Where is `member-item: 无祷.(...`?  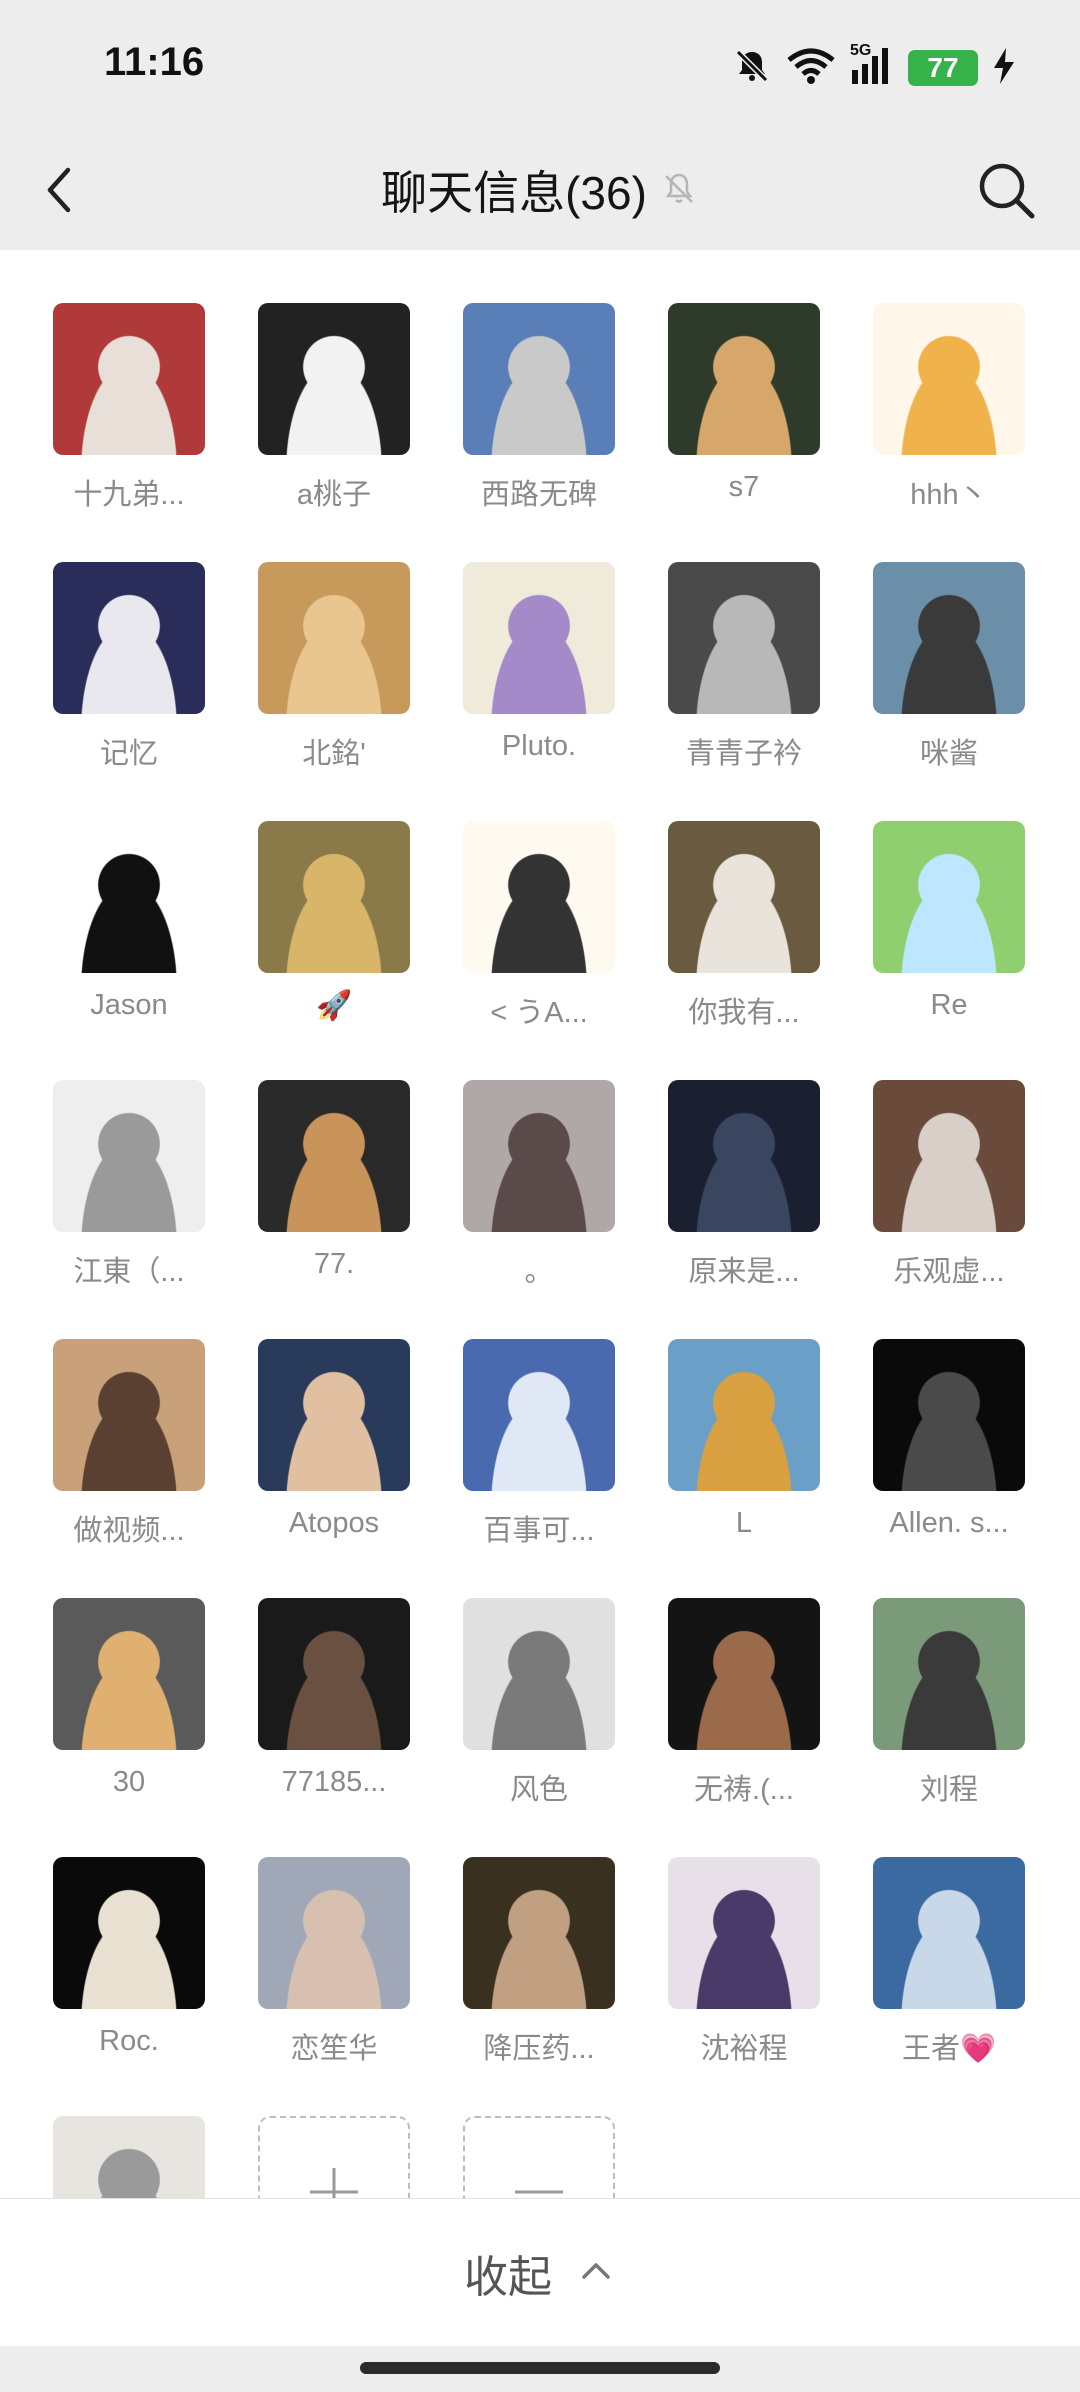 member-item: 无祷.(... is located at coordinates (744, 1727).